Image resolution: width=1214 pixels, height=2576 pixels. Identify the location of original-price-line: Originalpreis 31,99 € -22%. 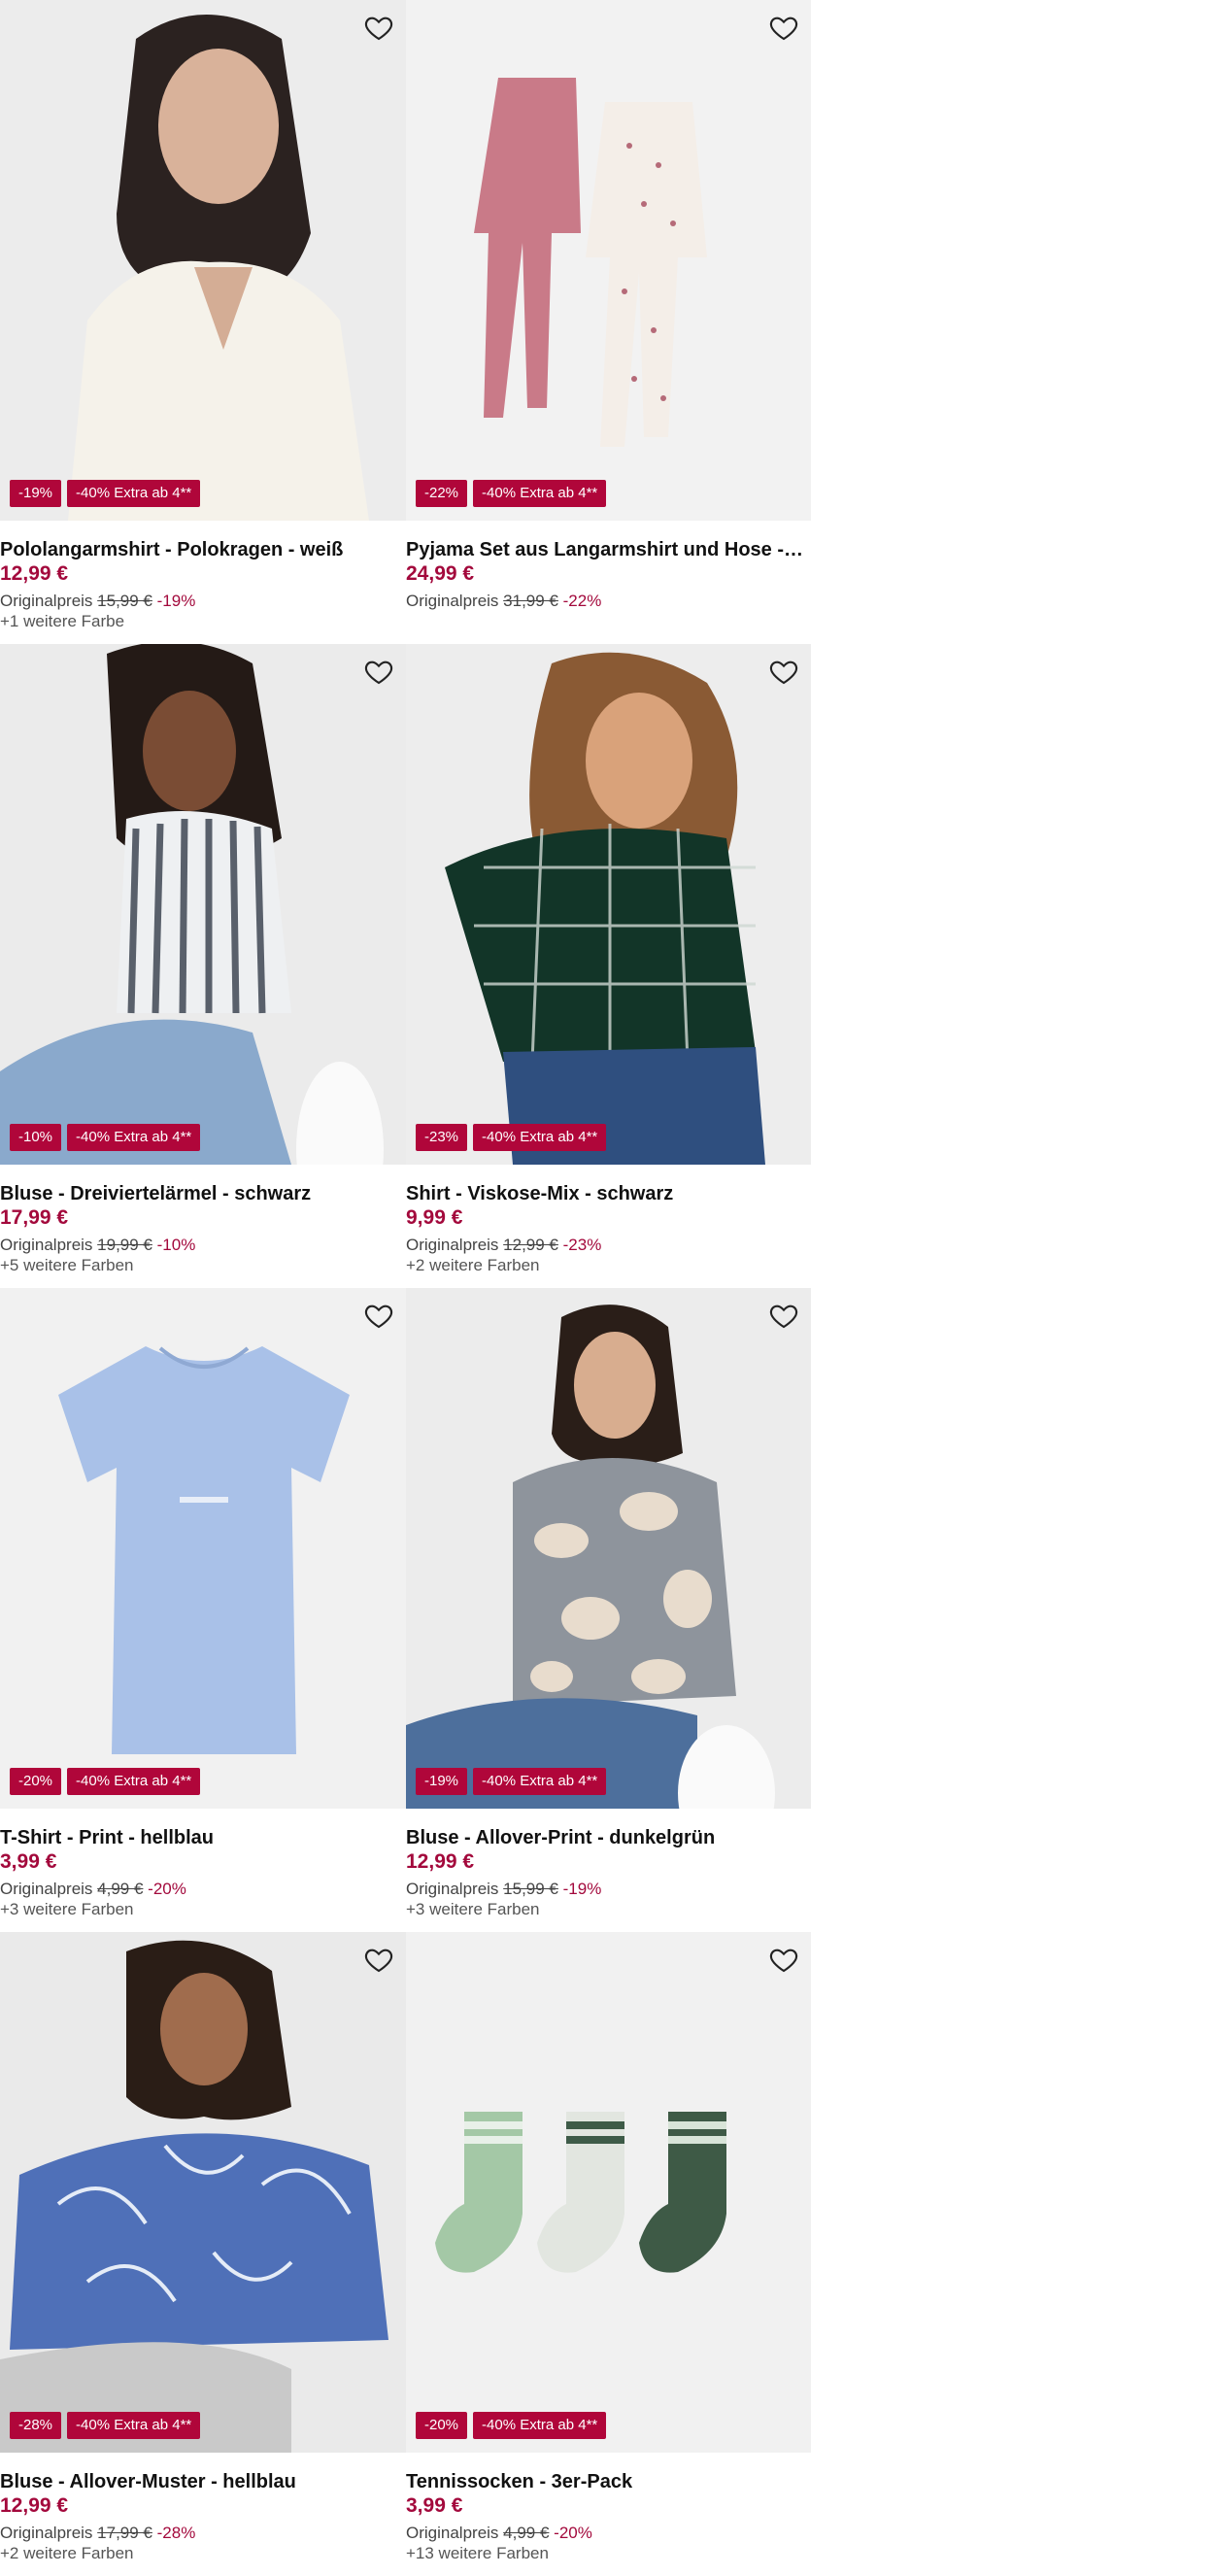
(608, 601).